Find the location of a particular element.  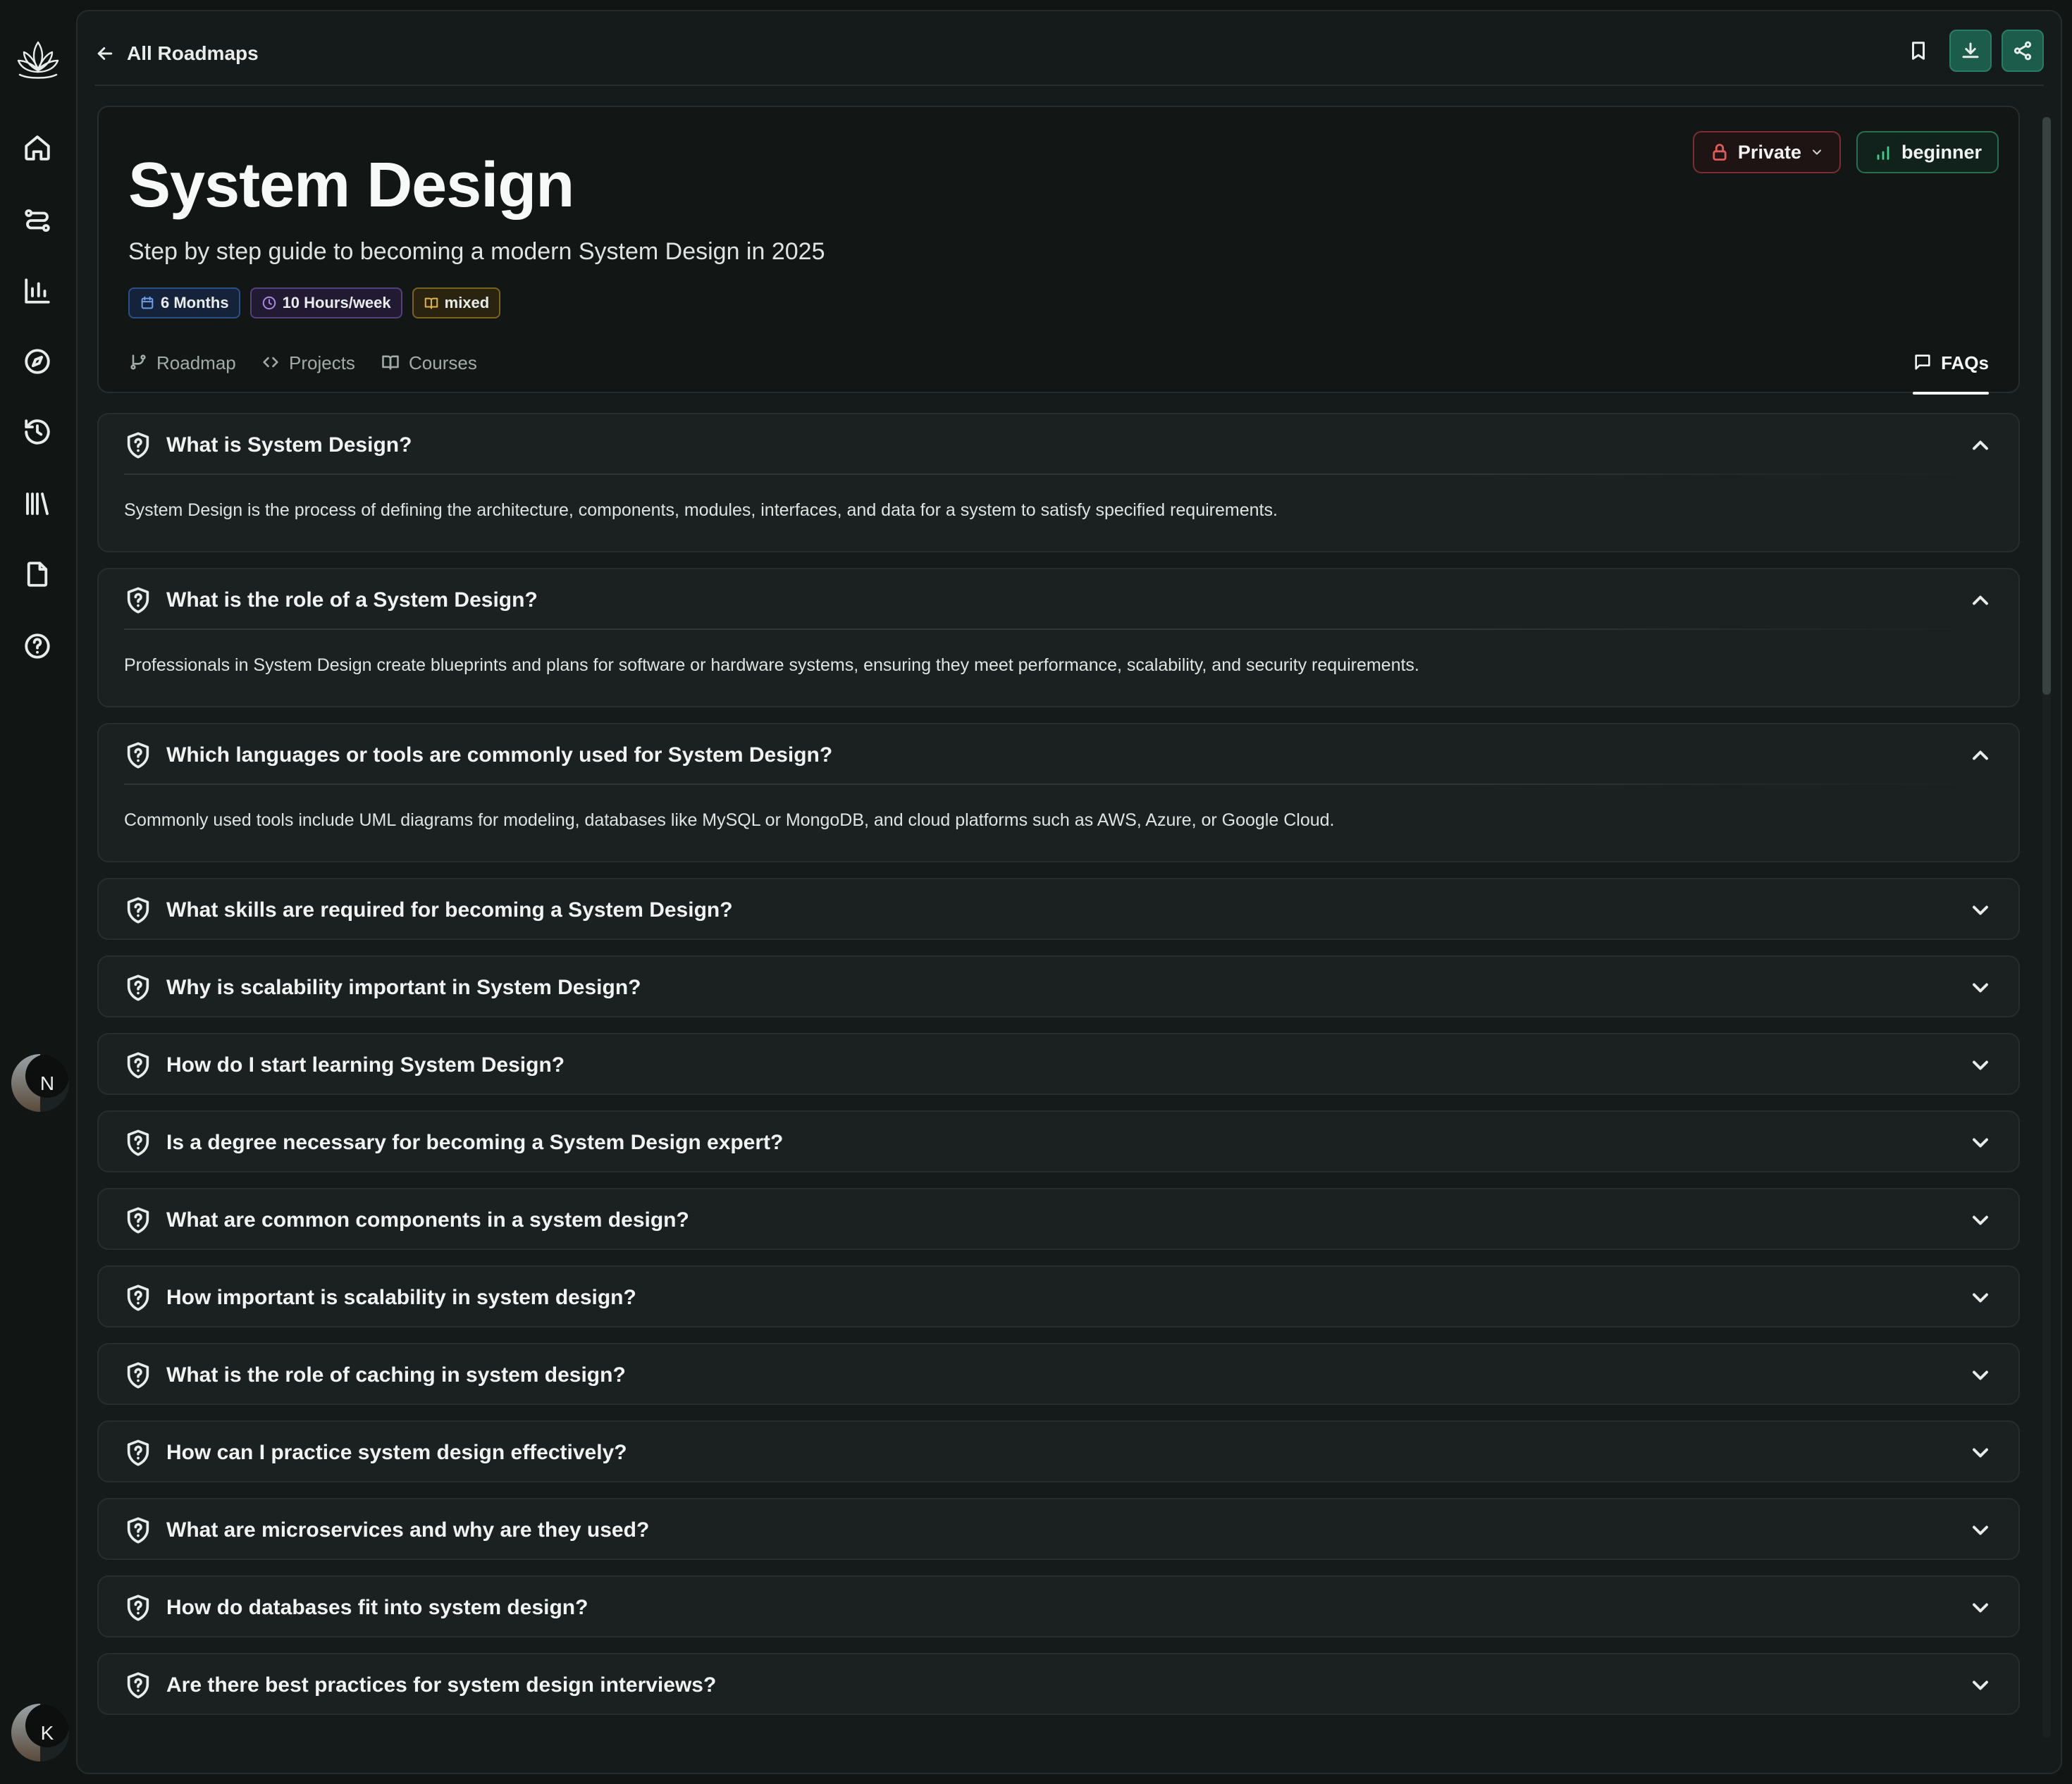

clock-icon is located at coordinates (269, 303).